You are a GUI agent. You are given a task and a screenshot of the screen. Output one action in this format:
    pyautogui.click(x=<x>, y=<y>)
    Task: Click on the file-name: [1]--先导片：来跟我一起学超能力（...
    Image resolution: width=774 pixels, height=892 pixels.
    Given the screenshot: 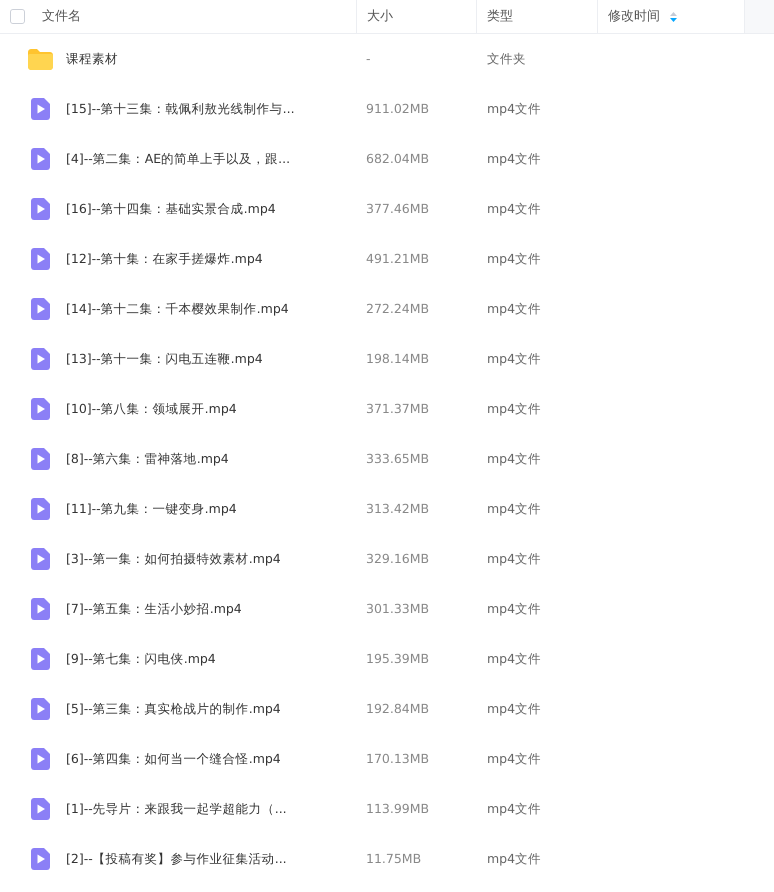 What is the action you would take?
    pyautogui.click(x=216, y=809)
    